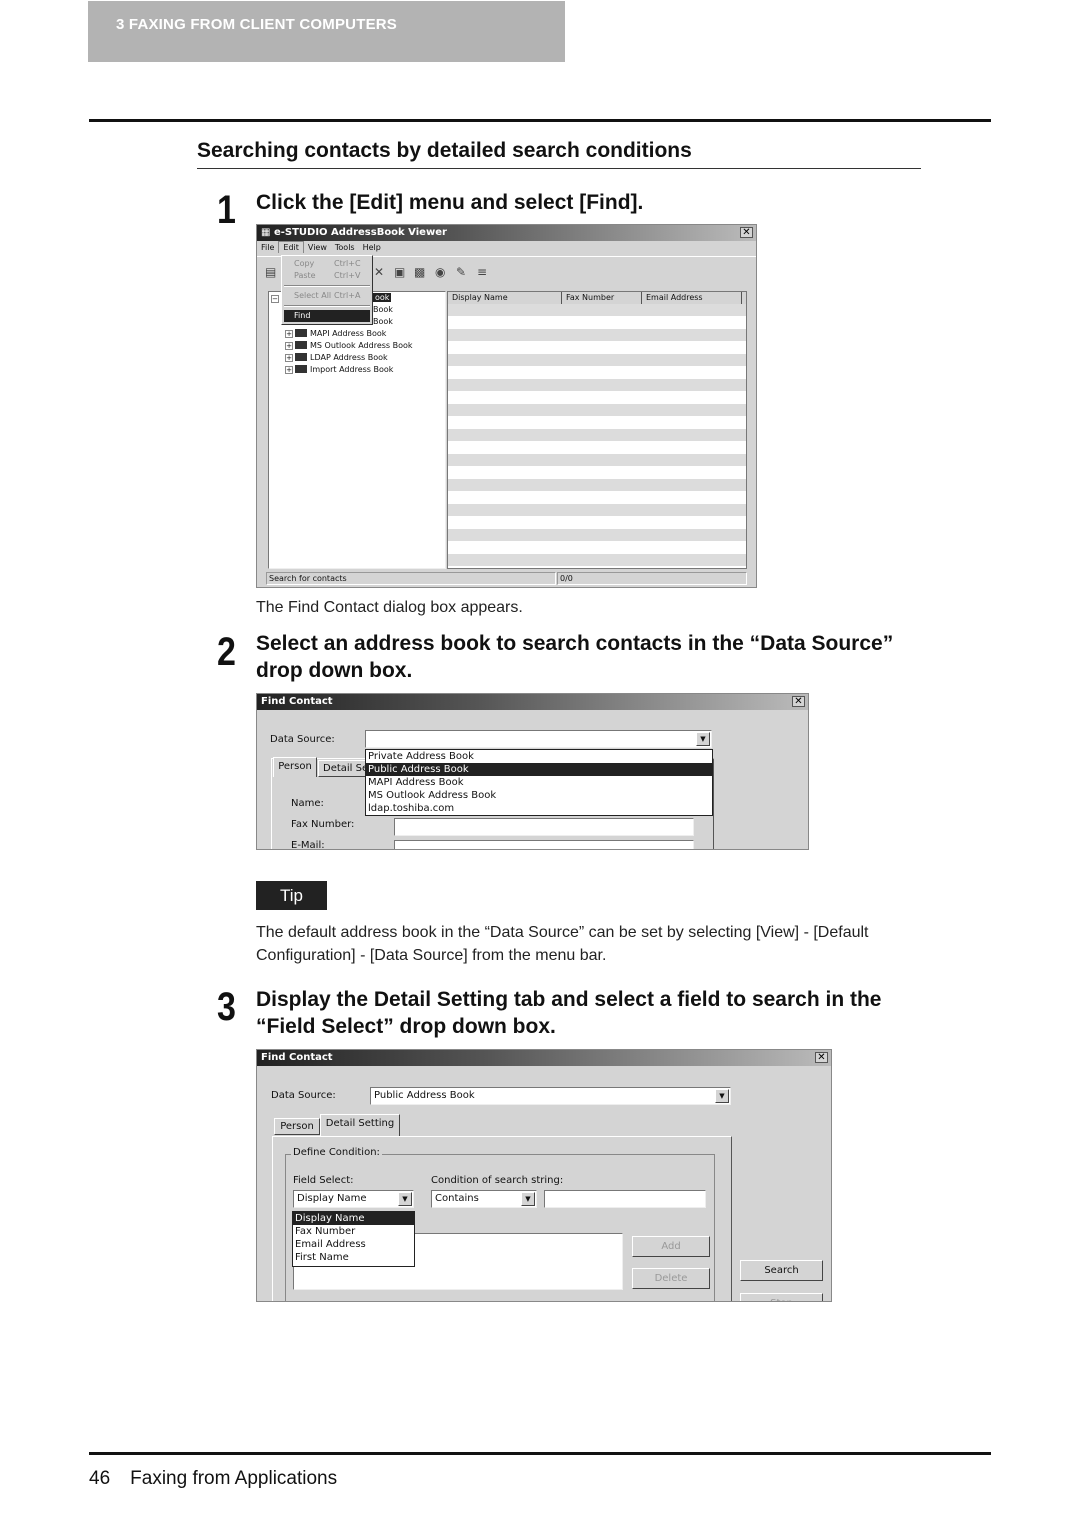  What do you see at coordinates (399, 272) in the screenshot?
I see `private-book-icon: ▣` at bounding box center [399, 272].